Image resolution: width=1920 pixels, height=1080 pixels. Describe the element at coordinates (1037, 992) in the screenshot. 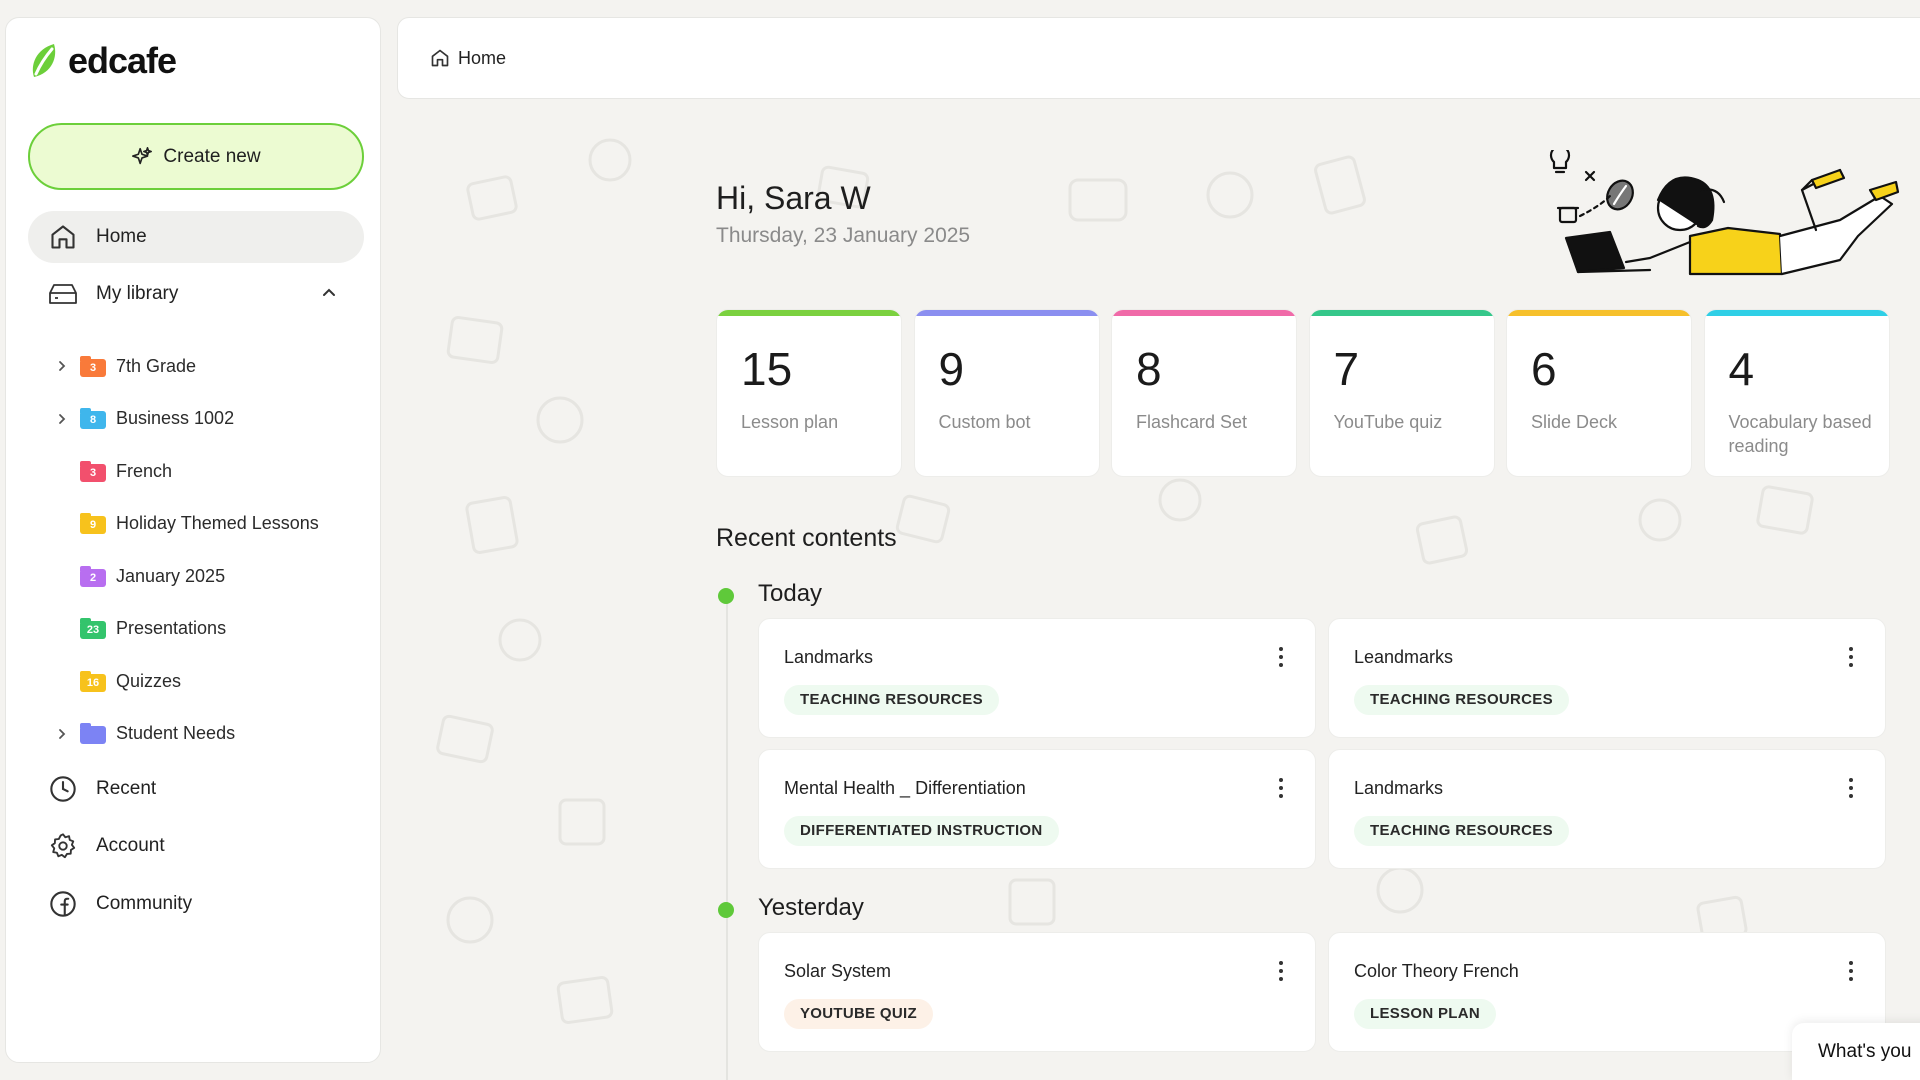

I see `content-card: Solar System YOUTUBE QUIZ` at that location.